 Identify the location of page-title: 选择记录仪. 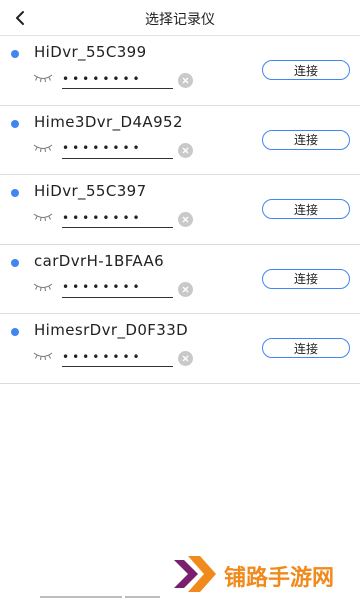
(180, 20).